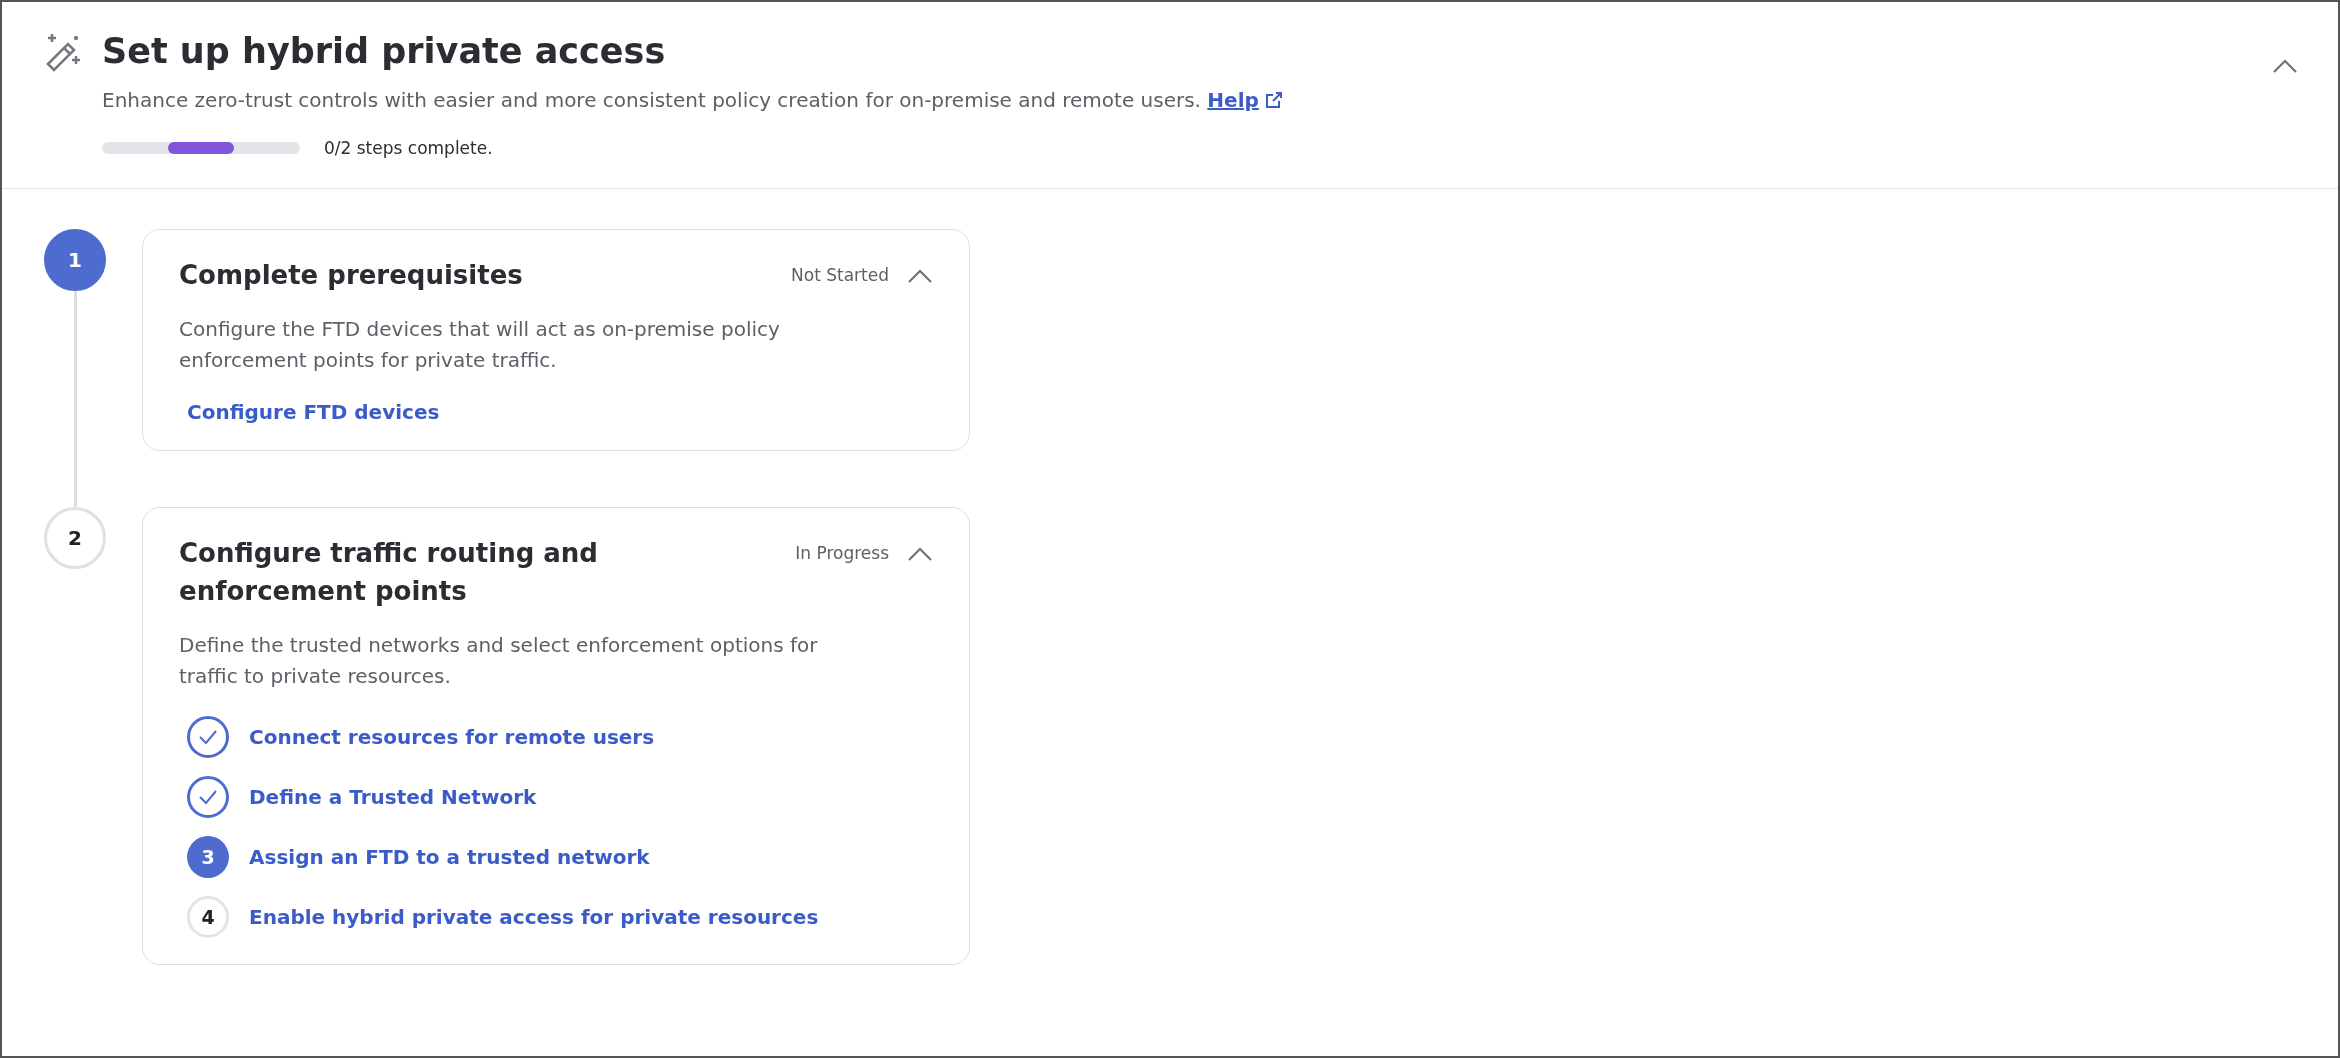 The height and width of the screenshot is (1058, 2340). I want to click on help-link: Help, so click(1245, 100).